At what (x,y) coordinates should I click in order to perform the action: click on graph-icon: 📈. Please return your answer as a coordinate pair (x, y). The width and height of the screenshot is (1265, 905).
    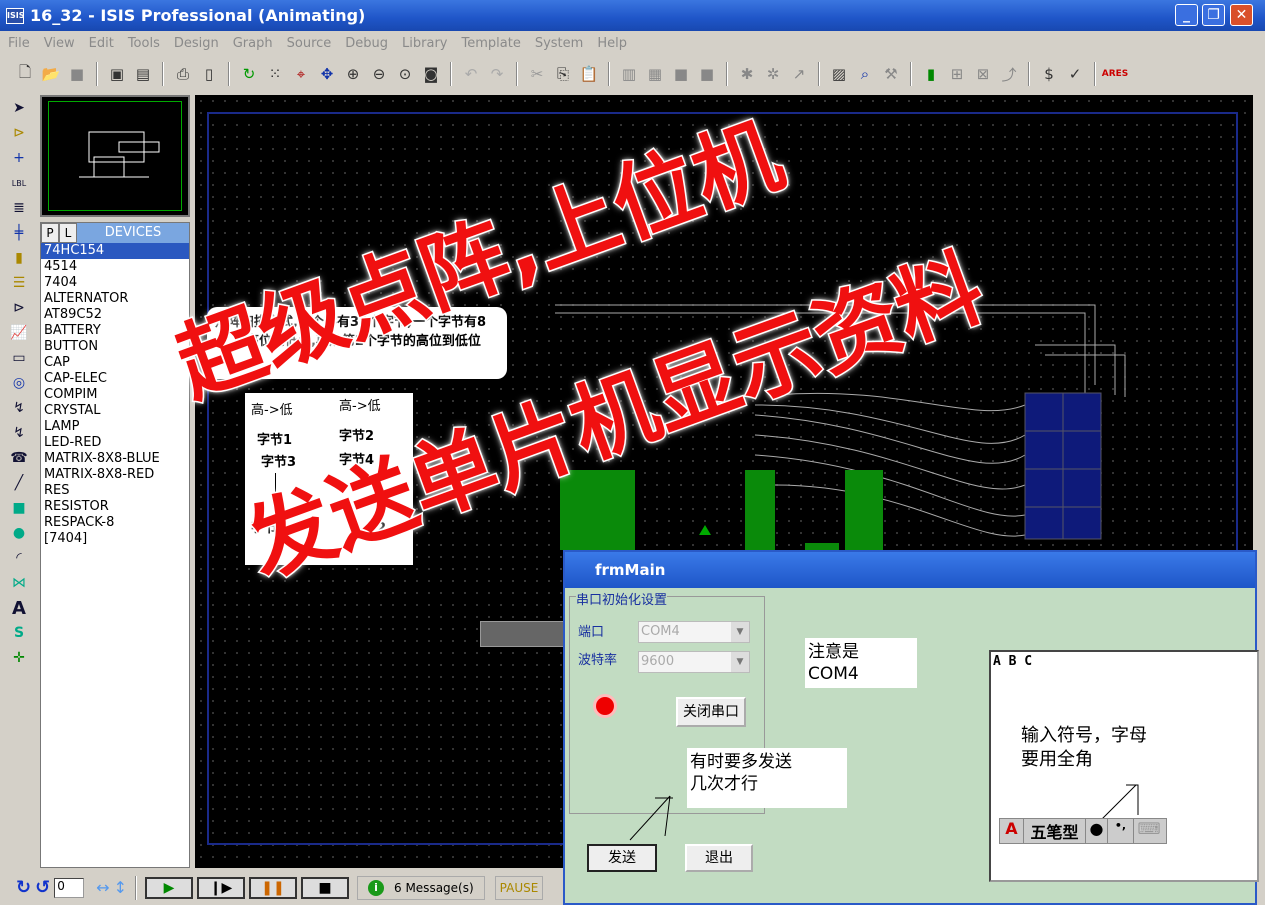
    Looking at the image, I should click on (19, 333).